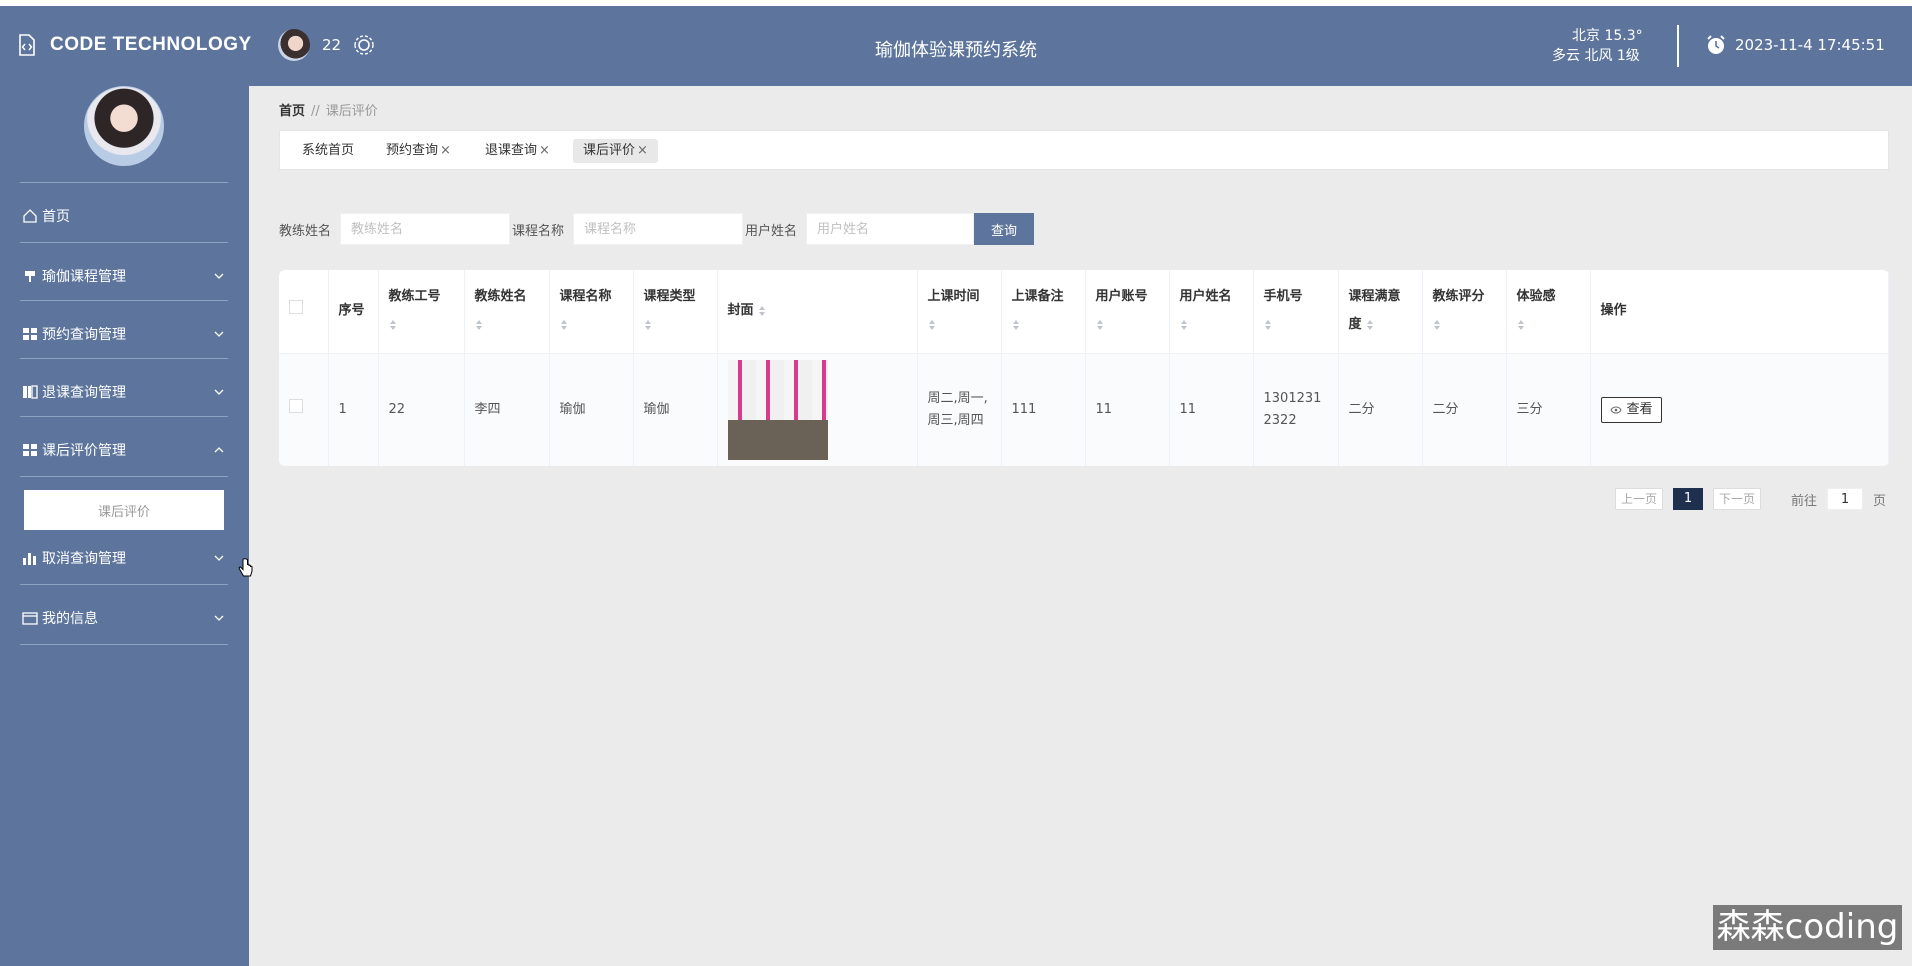 Image resolution: width=1912 pixels, height=966 pixels. I want to click on sidebar-item-cancel-query: 取消查询管理, so click(127, 558).